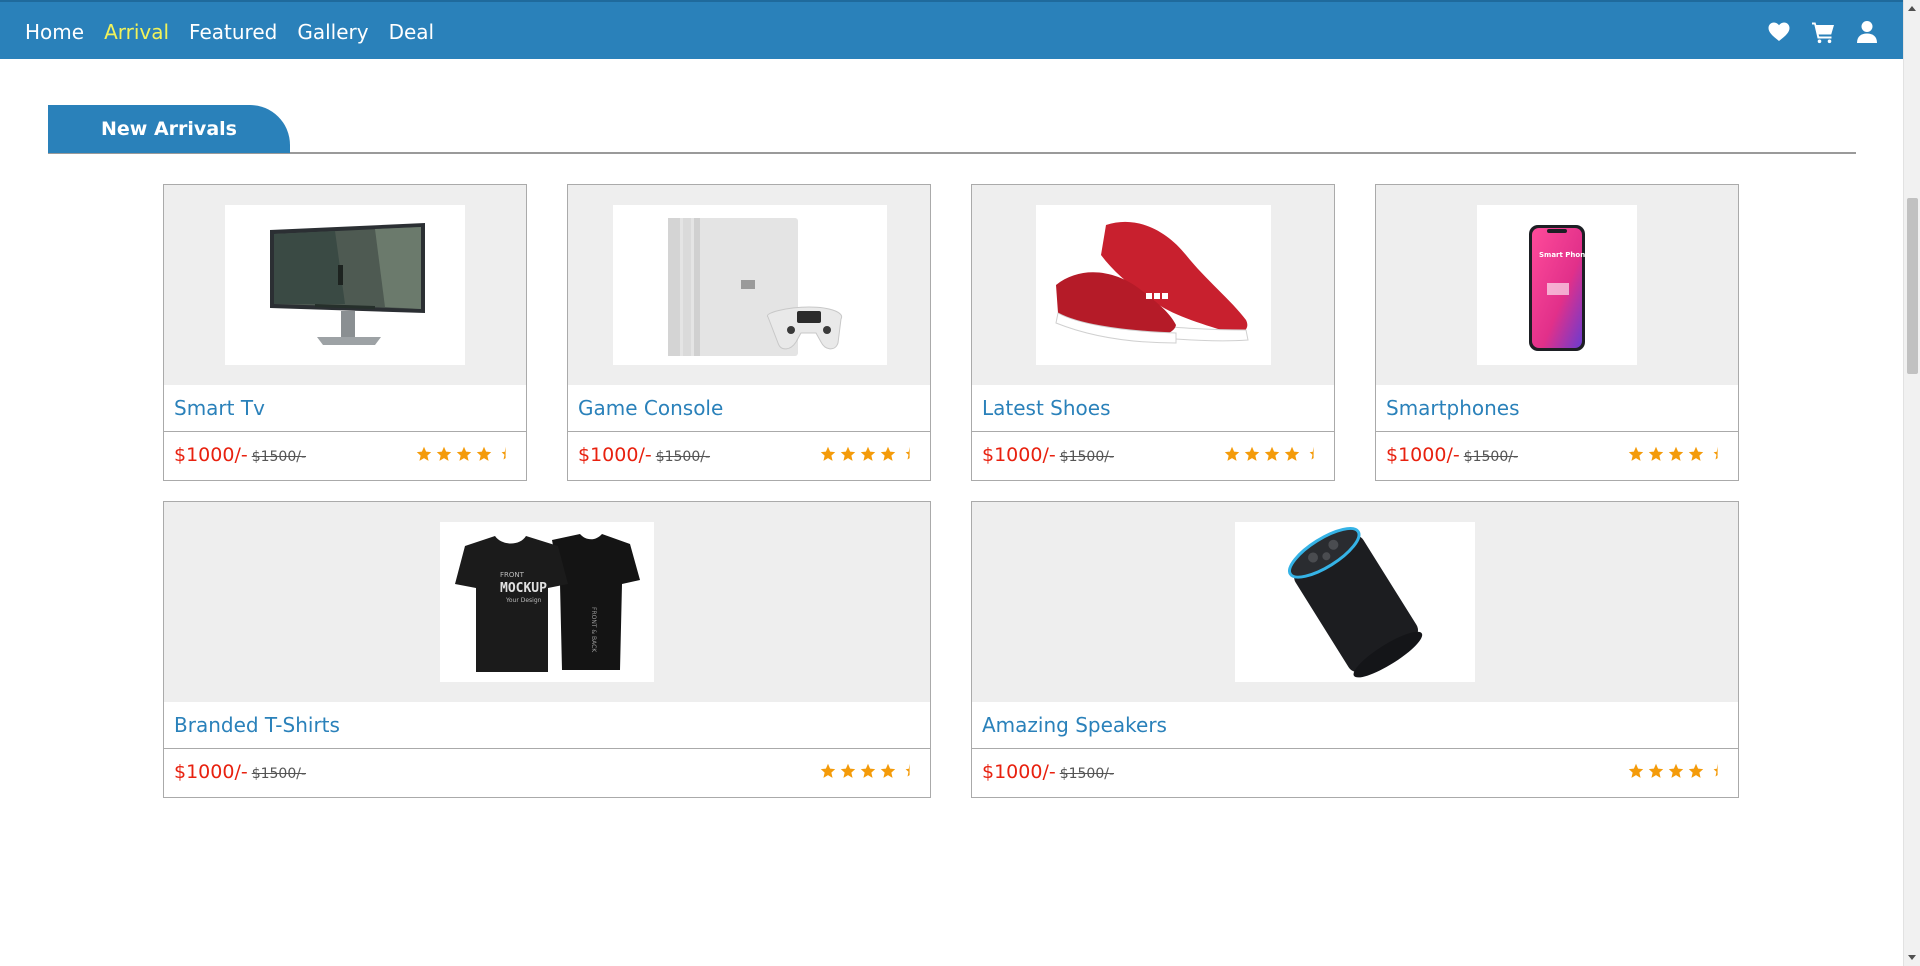 The image size is (1920, 966). Describe the element at coordinates (412, 32) in the screenshot. I see `nav-deal: Deal` at that location.